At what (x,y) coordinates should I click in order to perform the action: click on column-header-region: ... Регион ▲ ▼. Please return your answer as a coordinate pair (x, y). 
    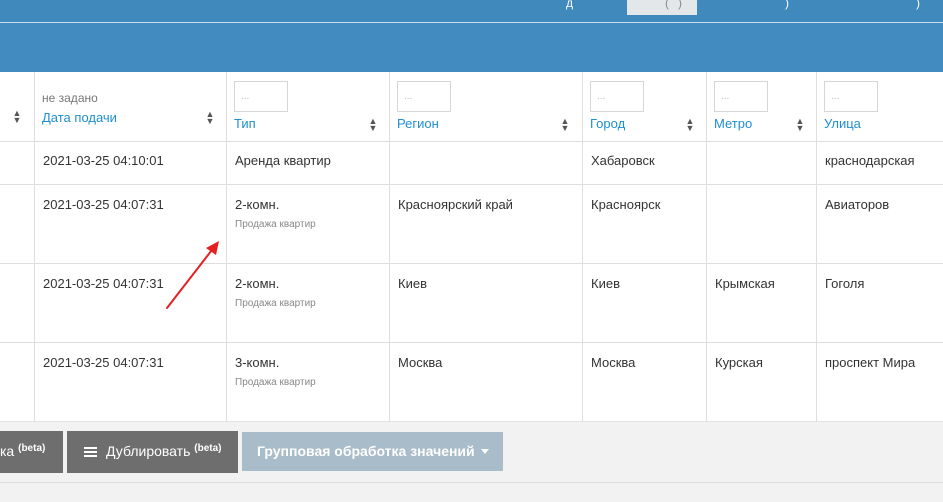
    Looking at the image, I should click on (485, 106).